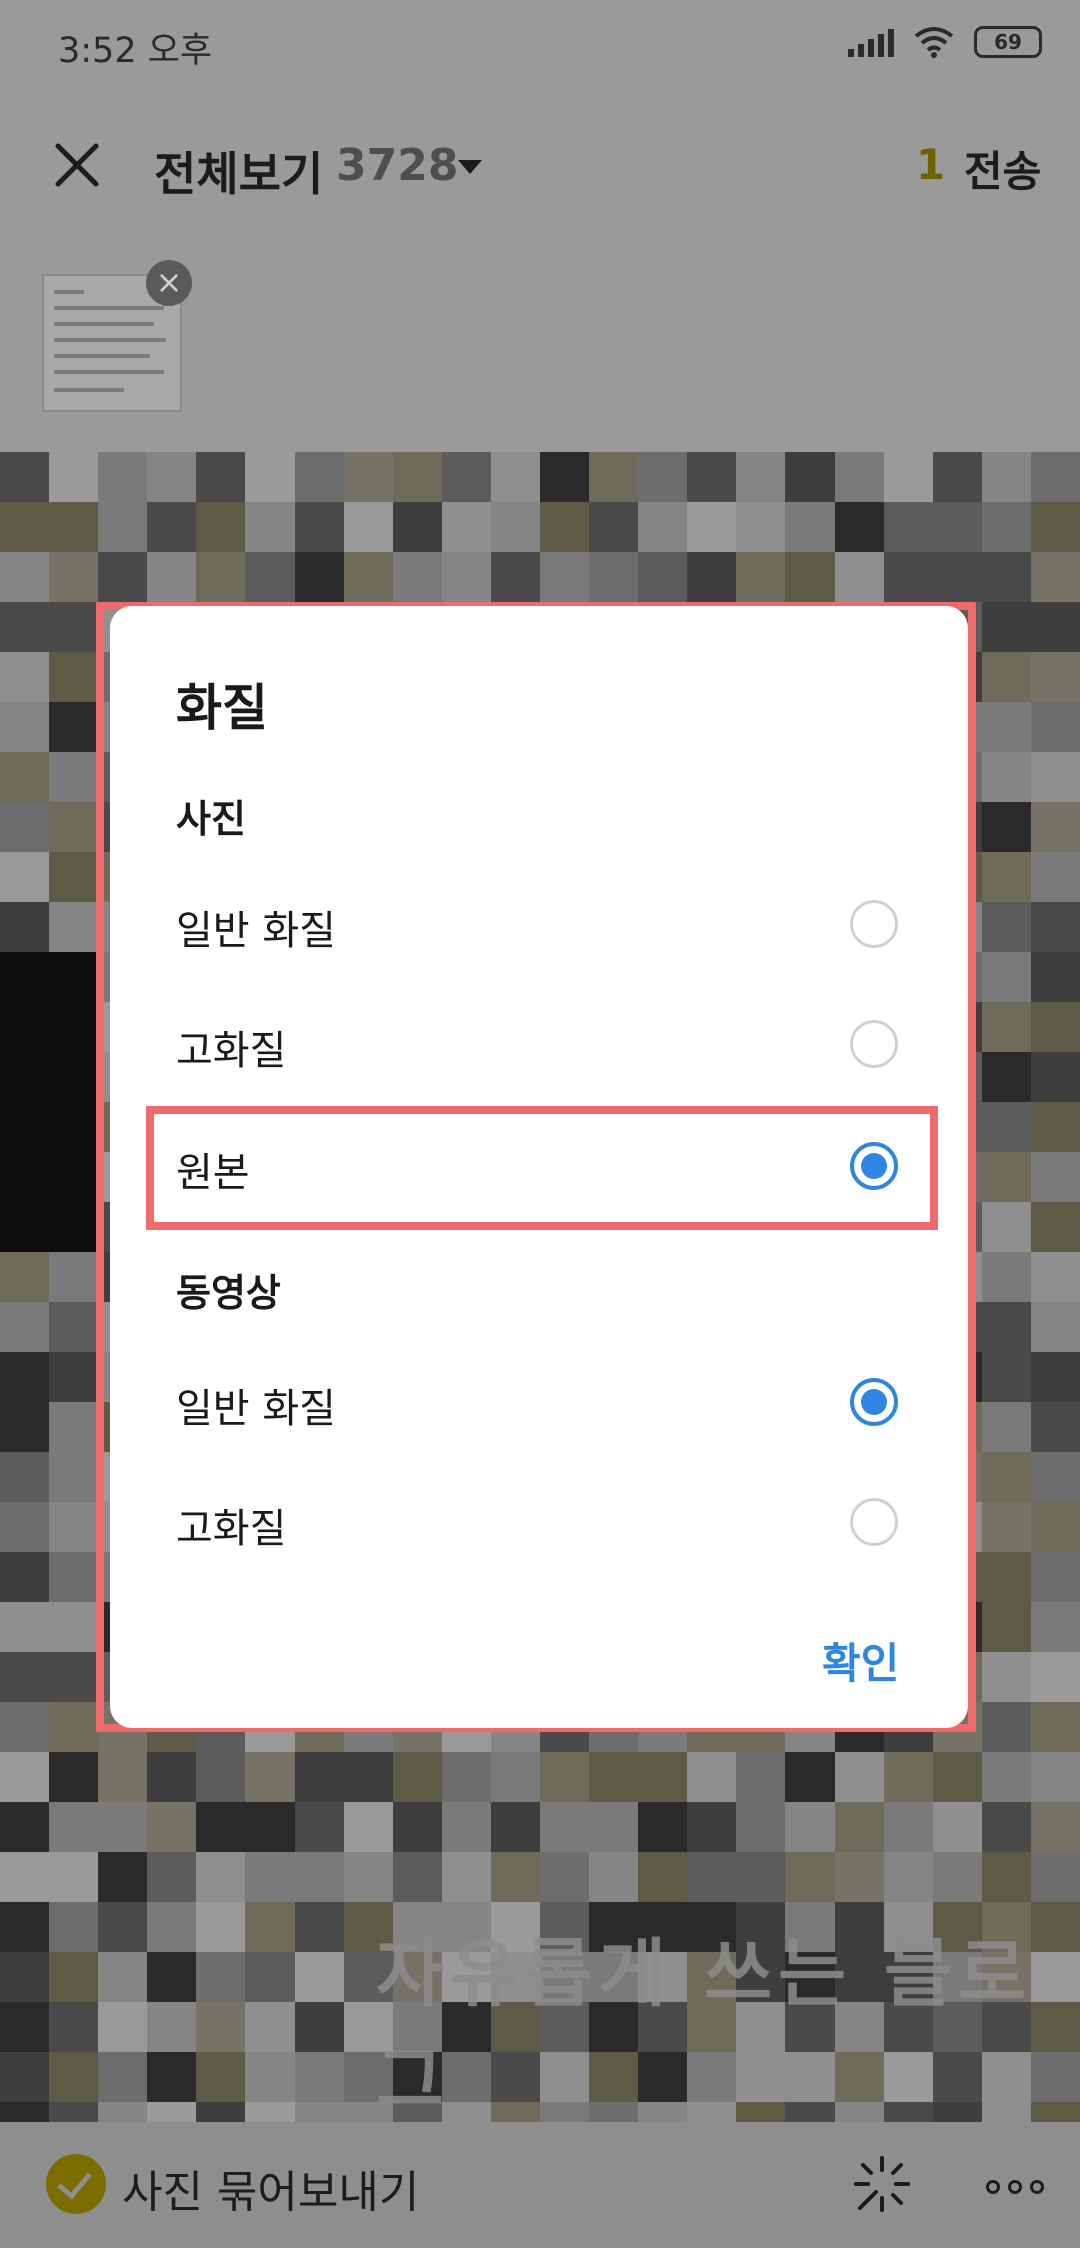  I want to click on bundle-send-label: 사진 묶어보내기, so click(270, 2188).